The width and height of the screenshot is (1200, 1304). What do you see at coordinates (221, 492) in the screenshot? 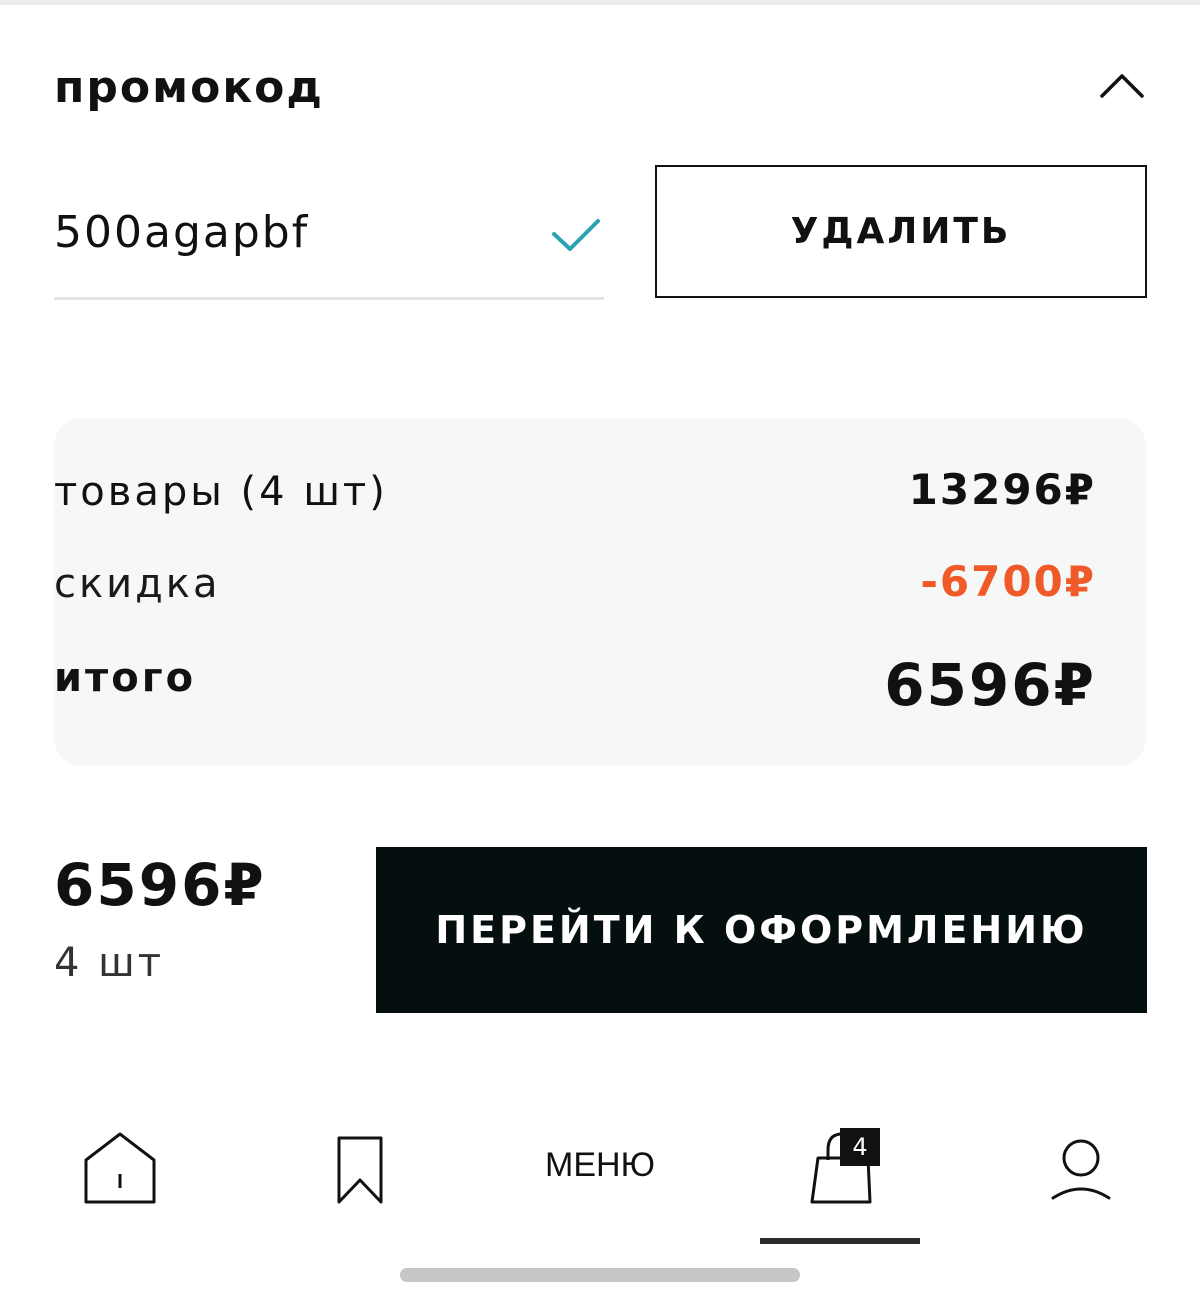
I see `items-label: товары (4 шт)` at bounding box center [221, 492].